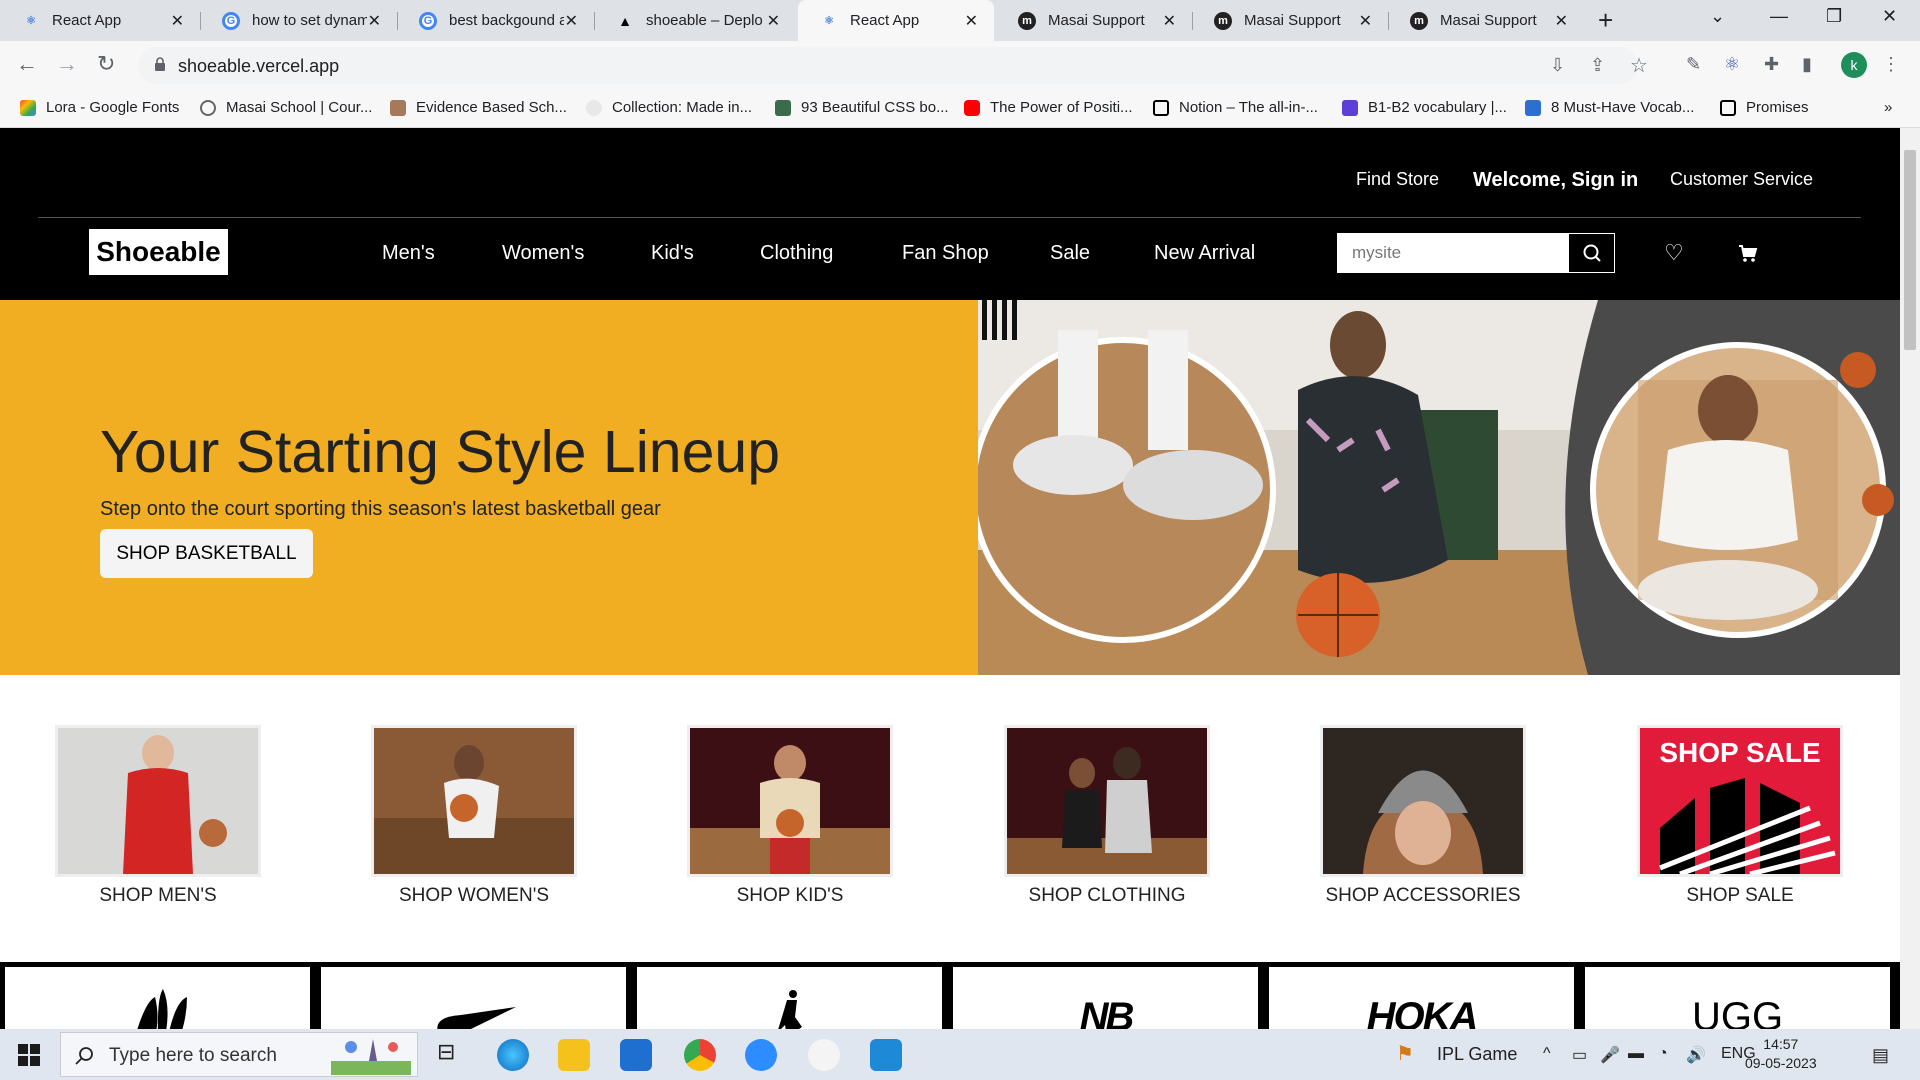 This screenshot has width=1920, height=1080. Describe the element at coordinates (106, 64) in the screenshot. I see `reload-icon: ↻` at that location.